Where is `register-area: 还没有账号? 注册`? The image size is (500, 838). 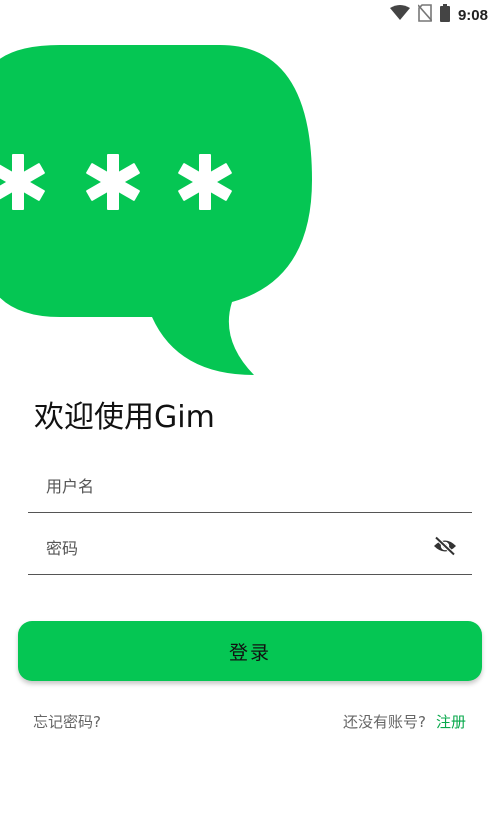
register-area: 还没有账号? 注册 is located at coordinates (404, 721).